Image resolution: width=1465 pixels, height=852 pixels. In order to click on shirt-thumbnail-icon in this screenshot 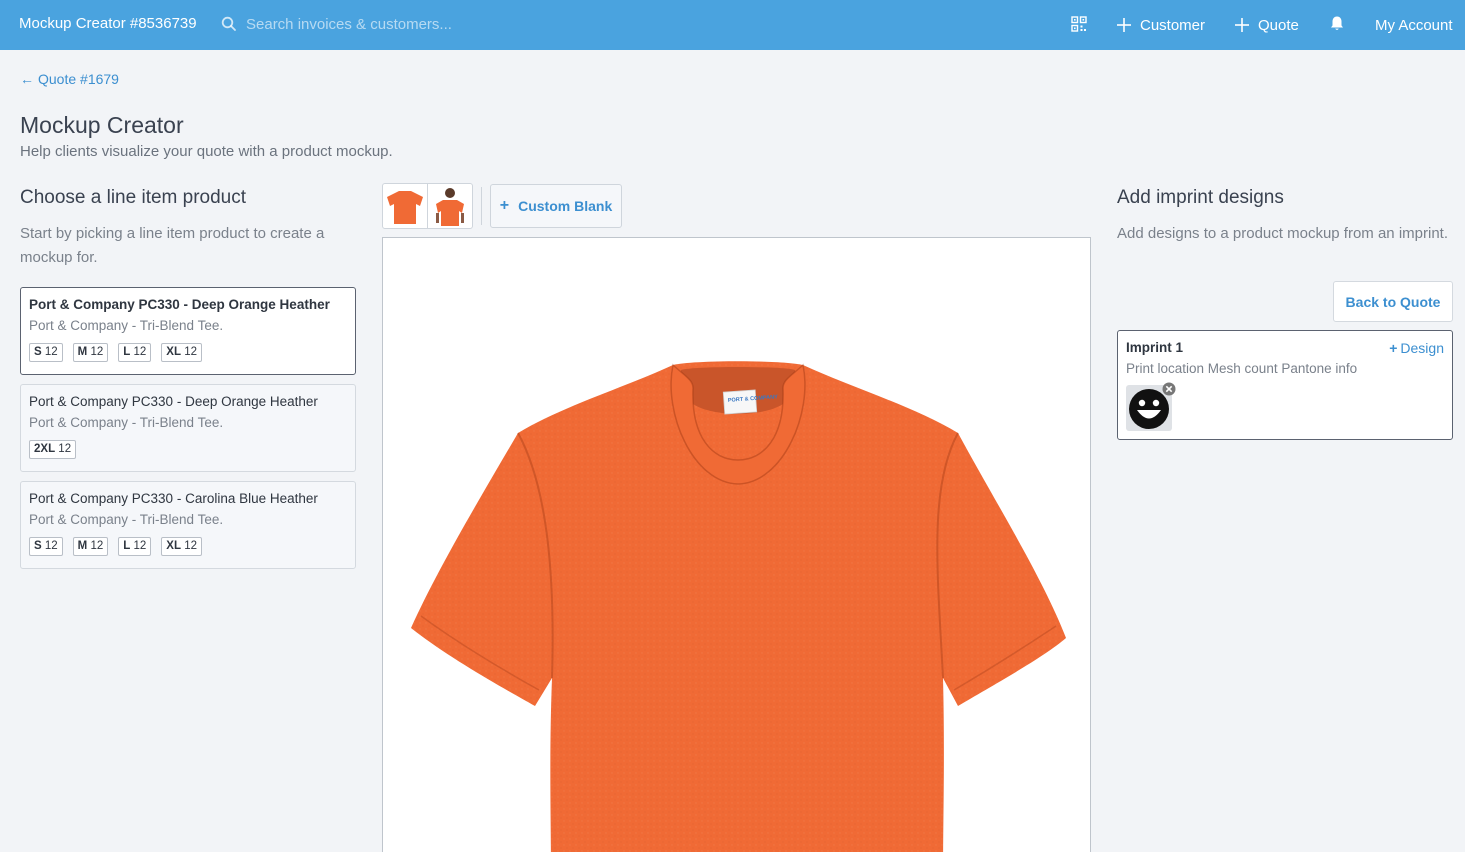, I will do `click(404, 207)`.